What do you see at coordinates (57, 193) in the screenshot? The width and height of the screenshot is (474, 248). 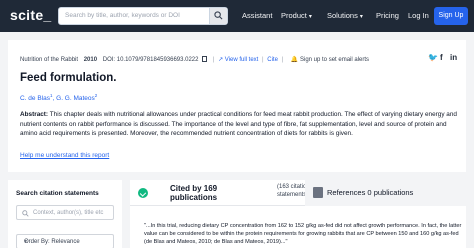 I see `search-citation-title: Search citation statements` at bounding box center [57, 193].